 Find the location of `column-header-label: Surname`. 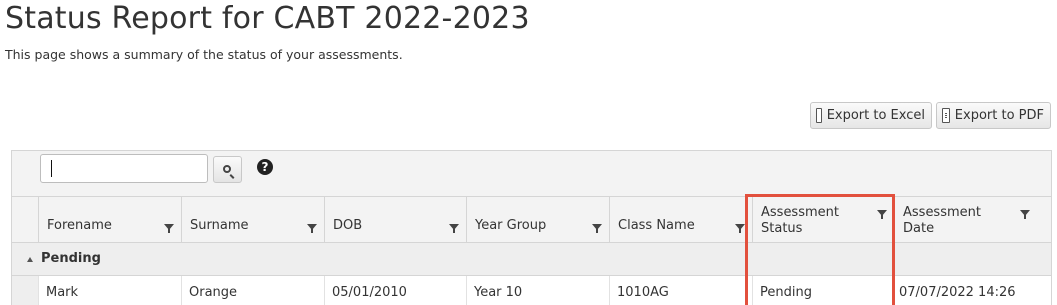

column-header-label: Surname is located at coordinates (219, 225).